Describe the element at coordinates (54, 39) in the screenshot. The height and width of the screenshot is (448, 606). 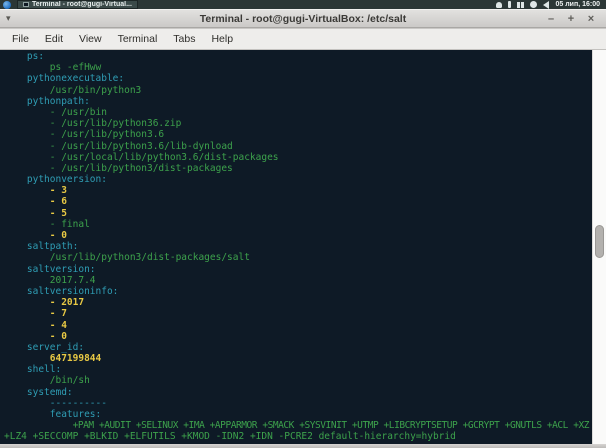
I see `menu-edit: Edit` at that location.